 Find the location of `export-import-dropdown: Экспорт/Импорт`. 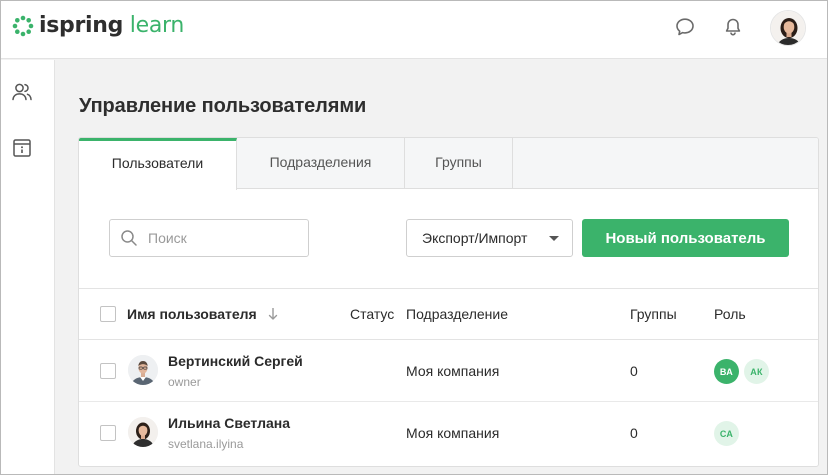

export-import-dropdown: Экспорт/Импорт is located at coordinates (489, 238).